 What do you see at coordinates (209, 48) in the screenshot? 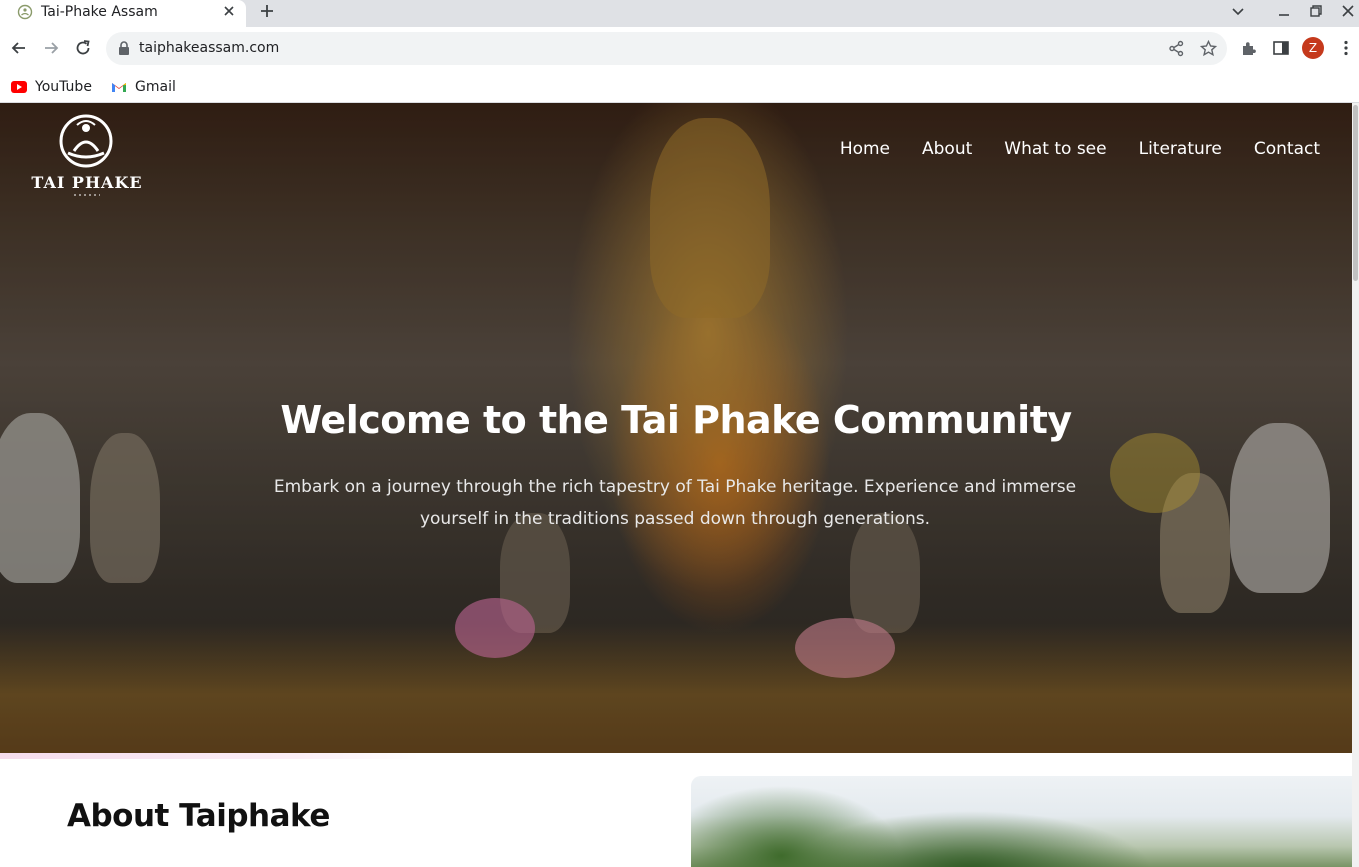
I see `url-text: taiphakeassam.com` at bounding box center [209, 48].